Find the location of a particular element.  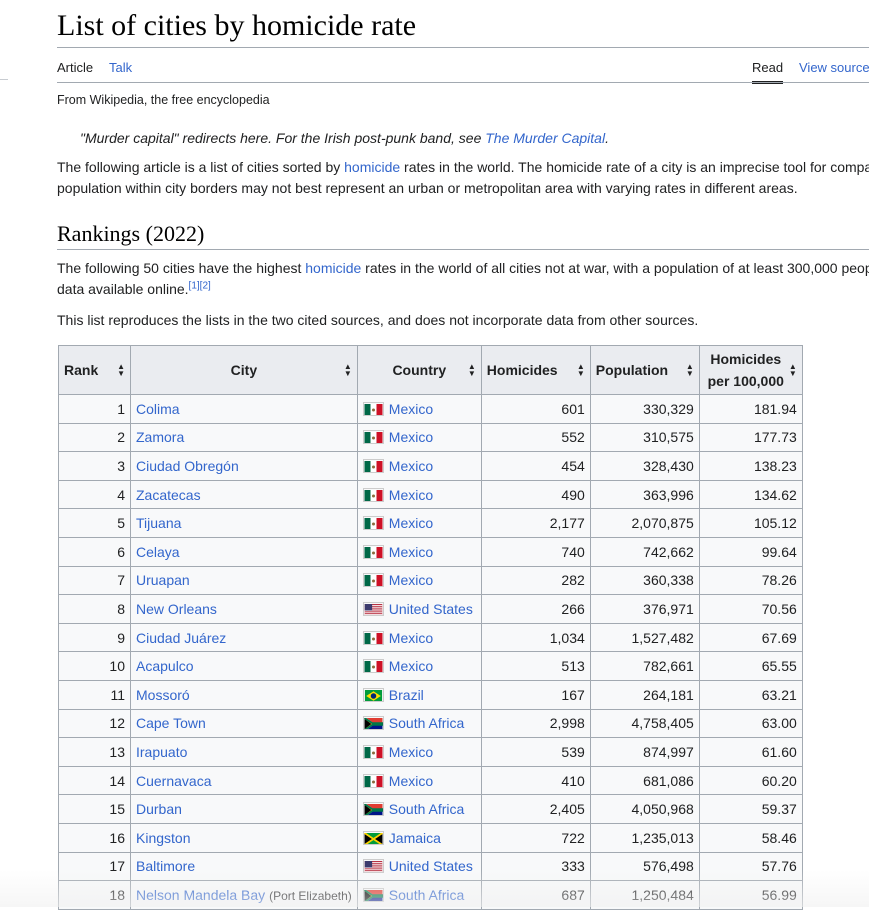

cell-rate: 60.20 is located at coordinates (750, 780).